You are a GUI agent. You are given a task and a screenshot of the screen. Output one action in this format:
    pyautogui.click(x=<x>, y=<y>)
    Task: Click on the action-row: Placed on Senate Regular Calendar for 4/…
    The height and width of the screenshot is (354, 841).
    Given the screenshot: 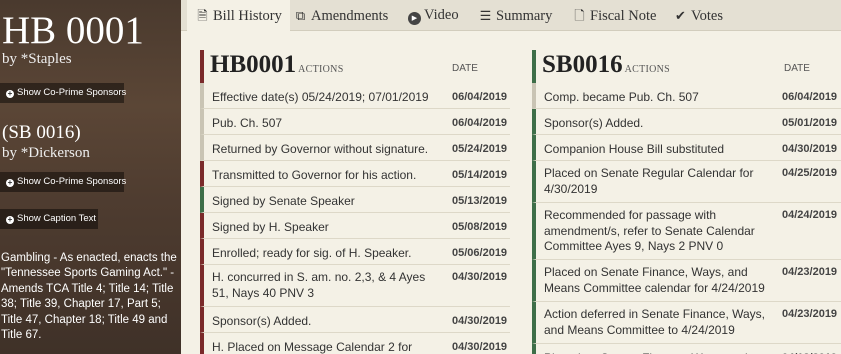 What is the action you would take?
    pyautogui.click(x=686, y=182)
    